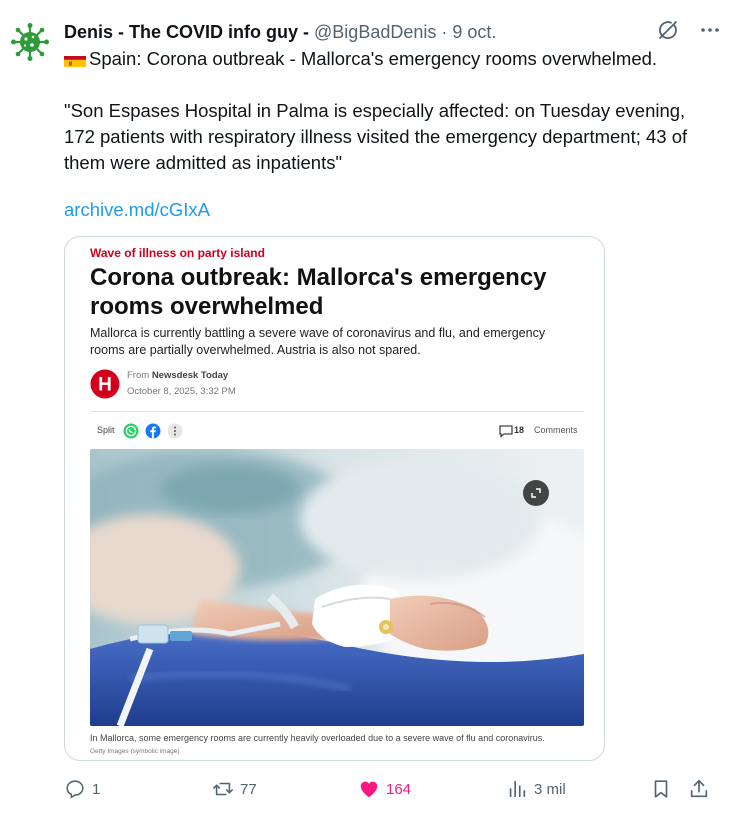  I want to click on bookmark-icon, so click(661, 789).